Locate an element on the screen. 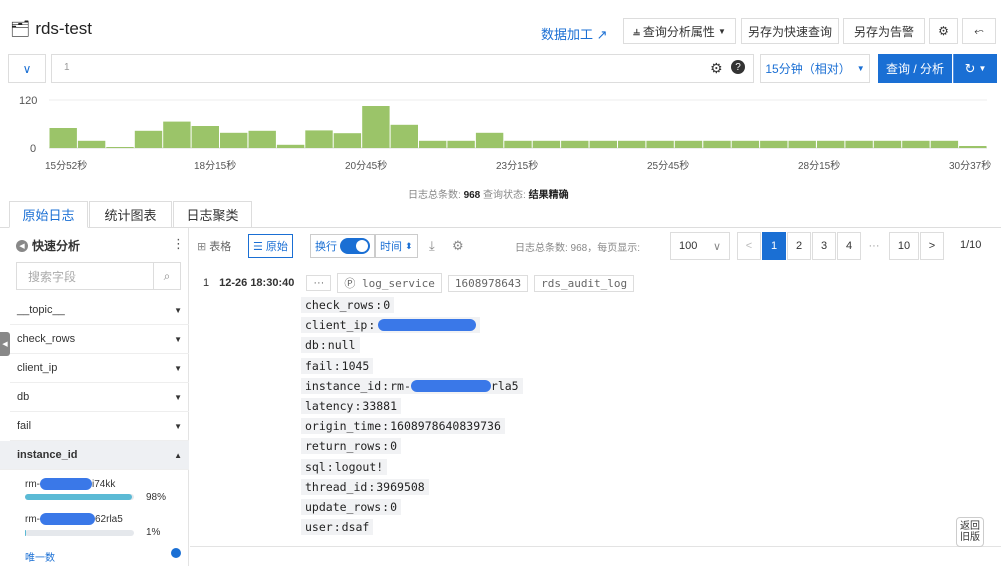 The image size is (1001, 566). log-source-tag: Ⓟ log_service is located at coordinates (389, 283).